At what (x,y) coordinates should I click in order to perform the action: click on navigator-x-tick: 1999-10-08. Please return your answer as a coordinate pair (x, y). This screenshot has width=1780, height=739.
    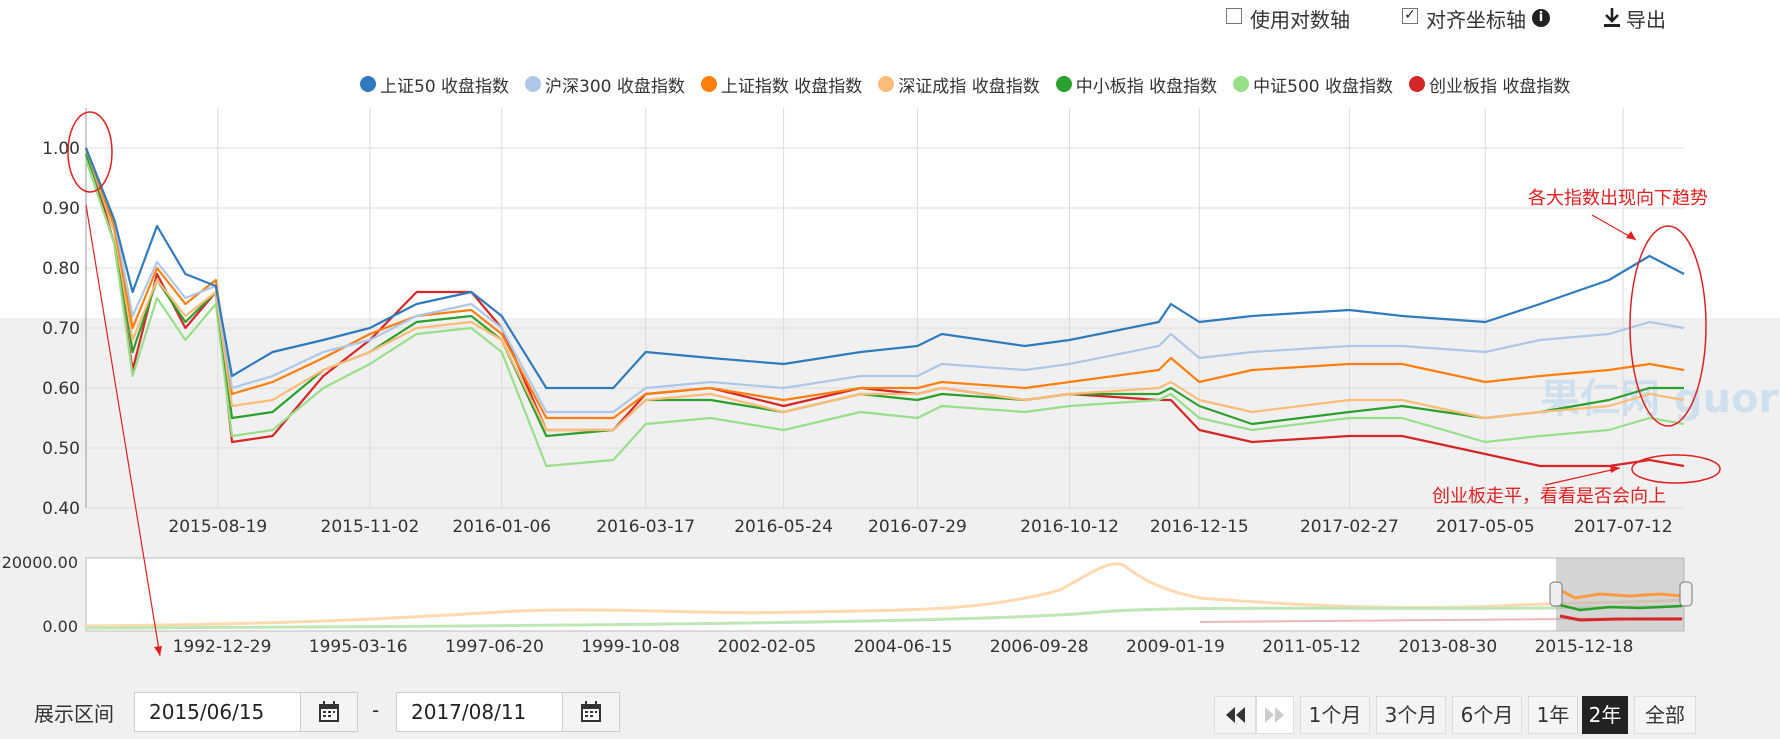
    Looking at the image, I should click on (630, 647).